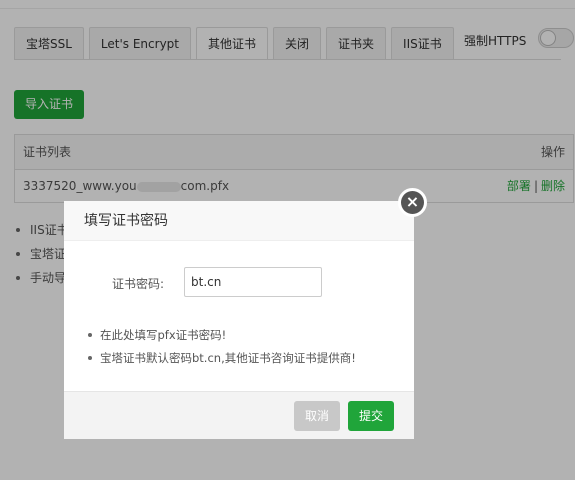  Describe the element at coordinates (239, 221) in the screenshot. I see `dialog-title: 填写证书密码` at that location.